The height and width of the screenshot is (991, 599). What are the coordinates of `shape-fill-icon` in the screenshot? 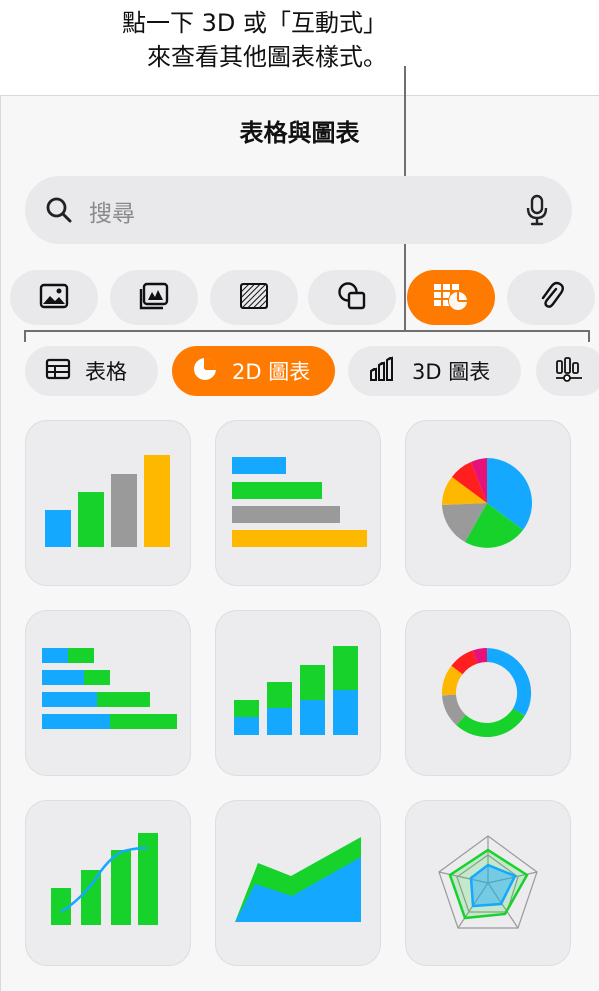 It's located at (254, 298).